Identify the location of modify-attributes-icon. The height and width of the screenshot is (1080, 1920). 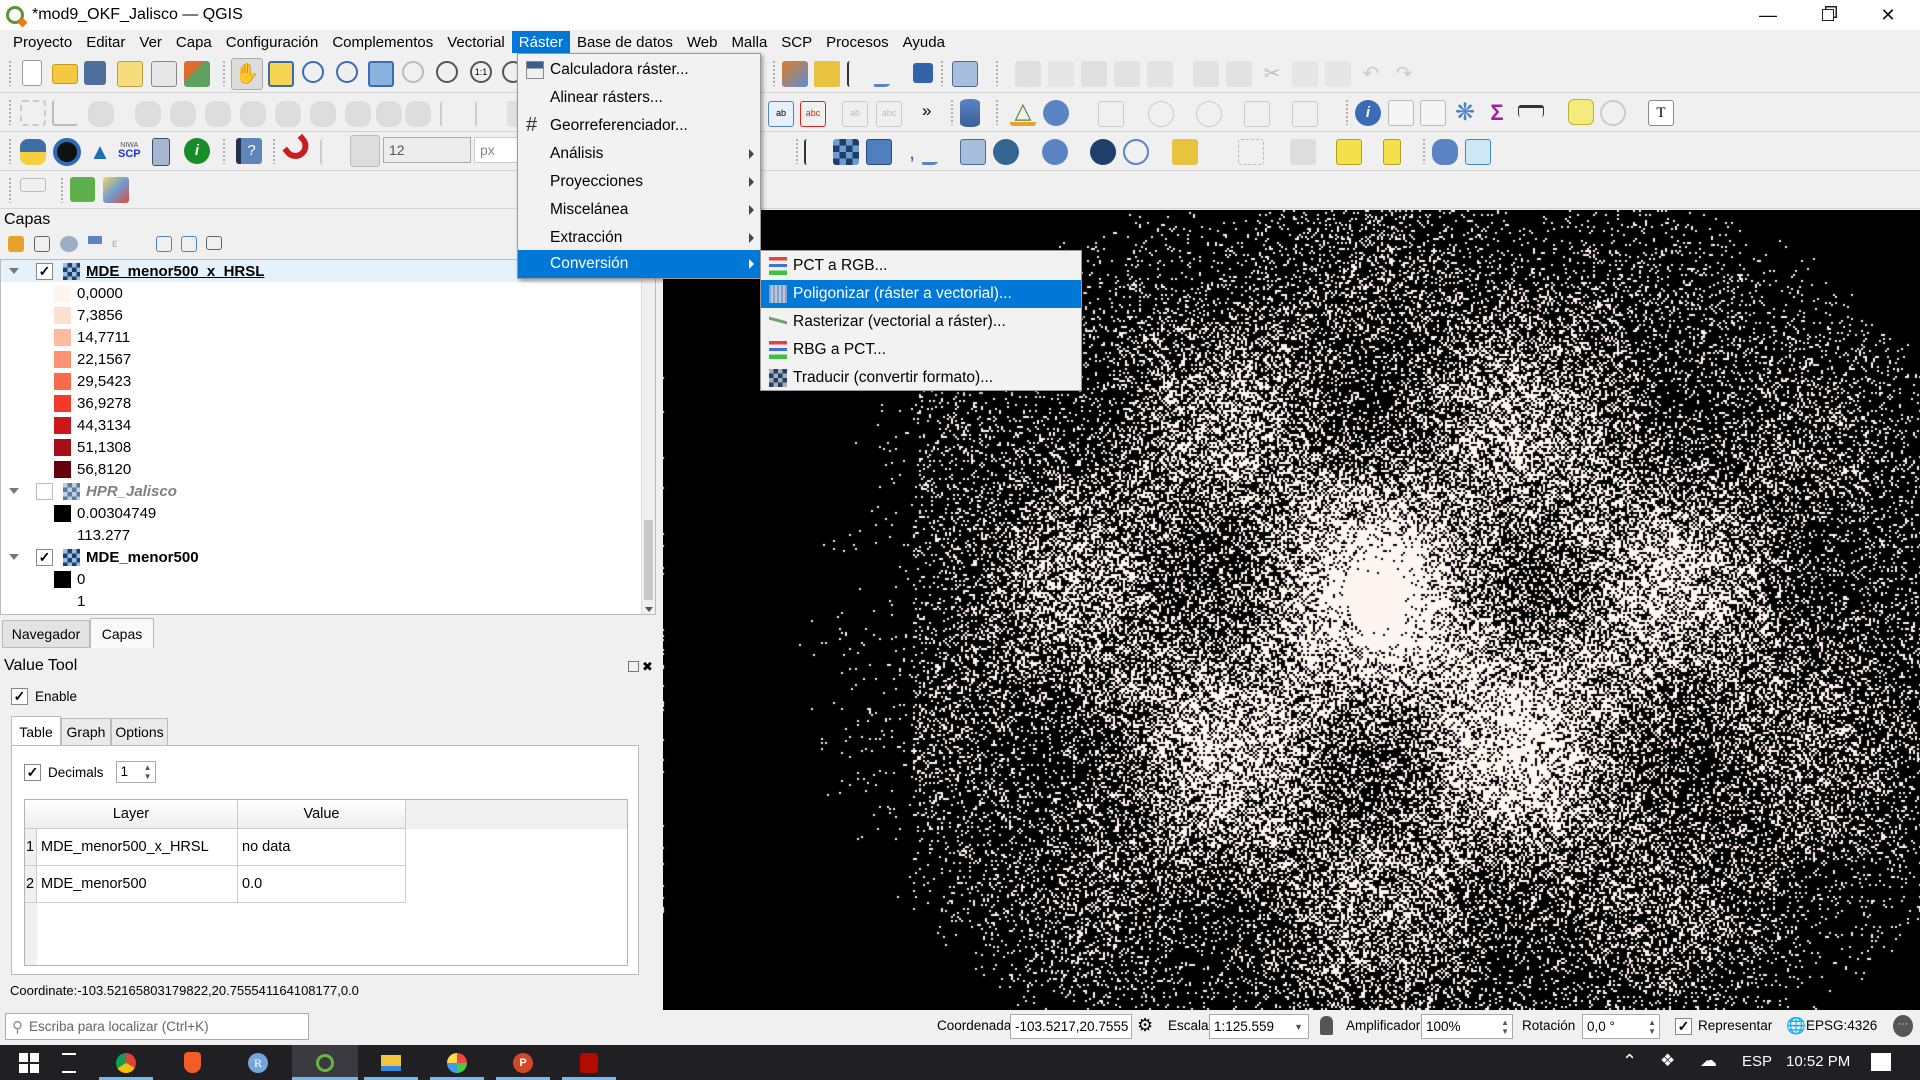
(1206, 74).